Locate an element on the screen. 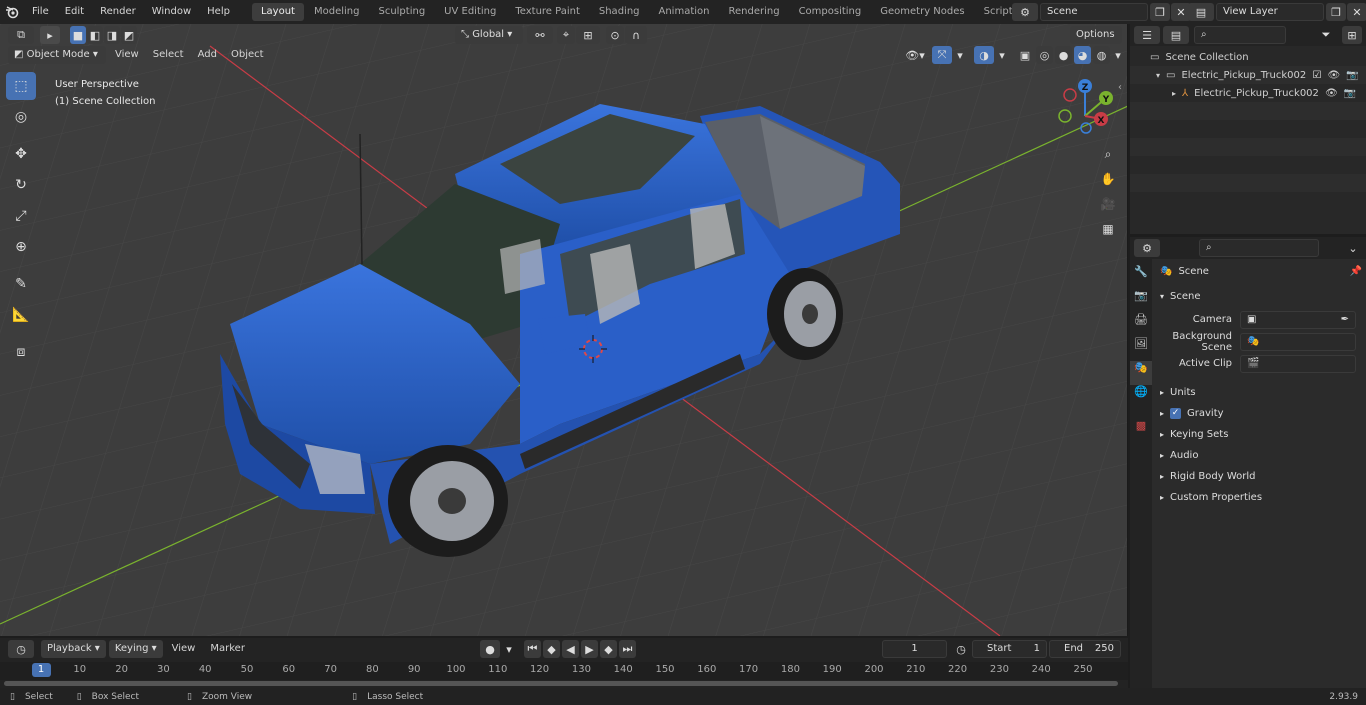 The image size is (1366, 705). display-mode-icon: ▤ is located at coordinates (1176, 35).